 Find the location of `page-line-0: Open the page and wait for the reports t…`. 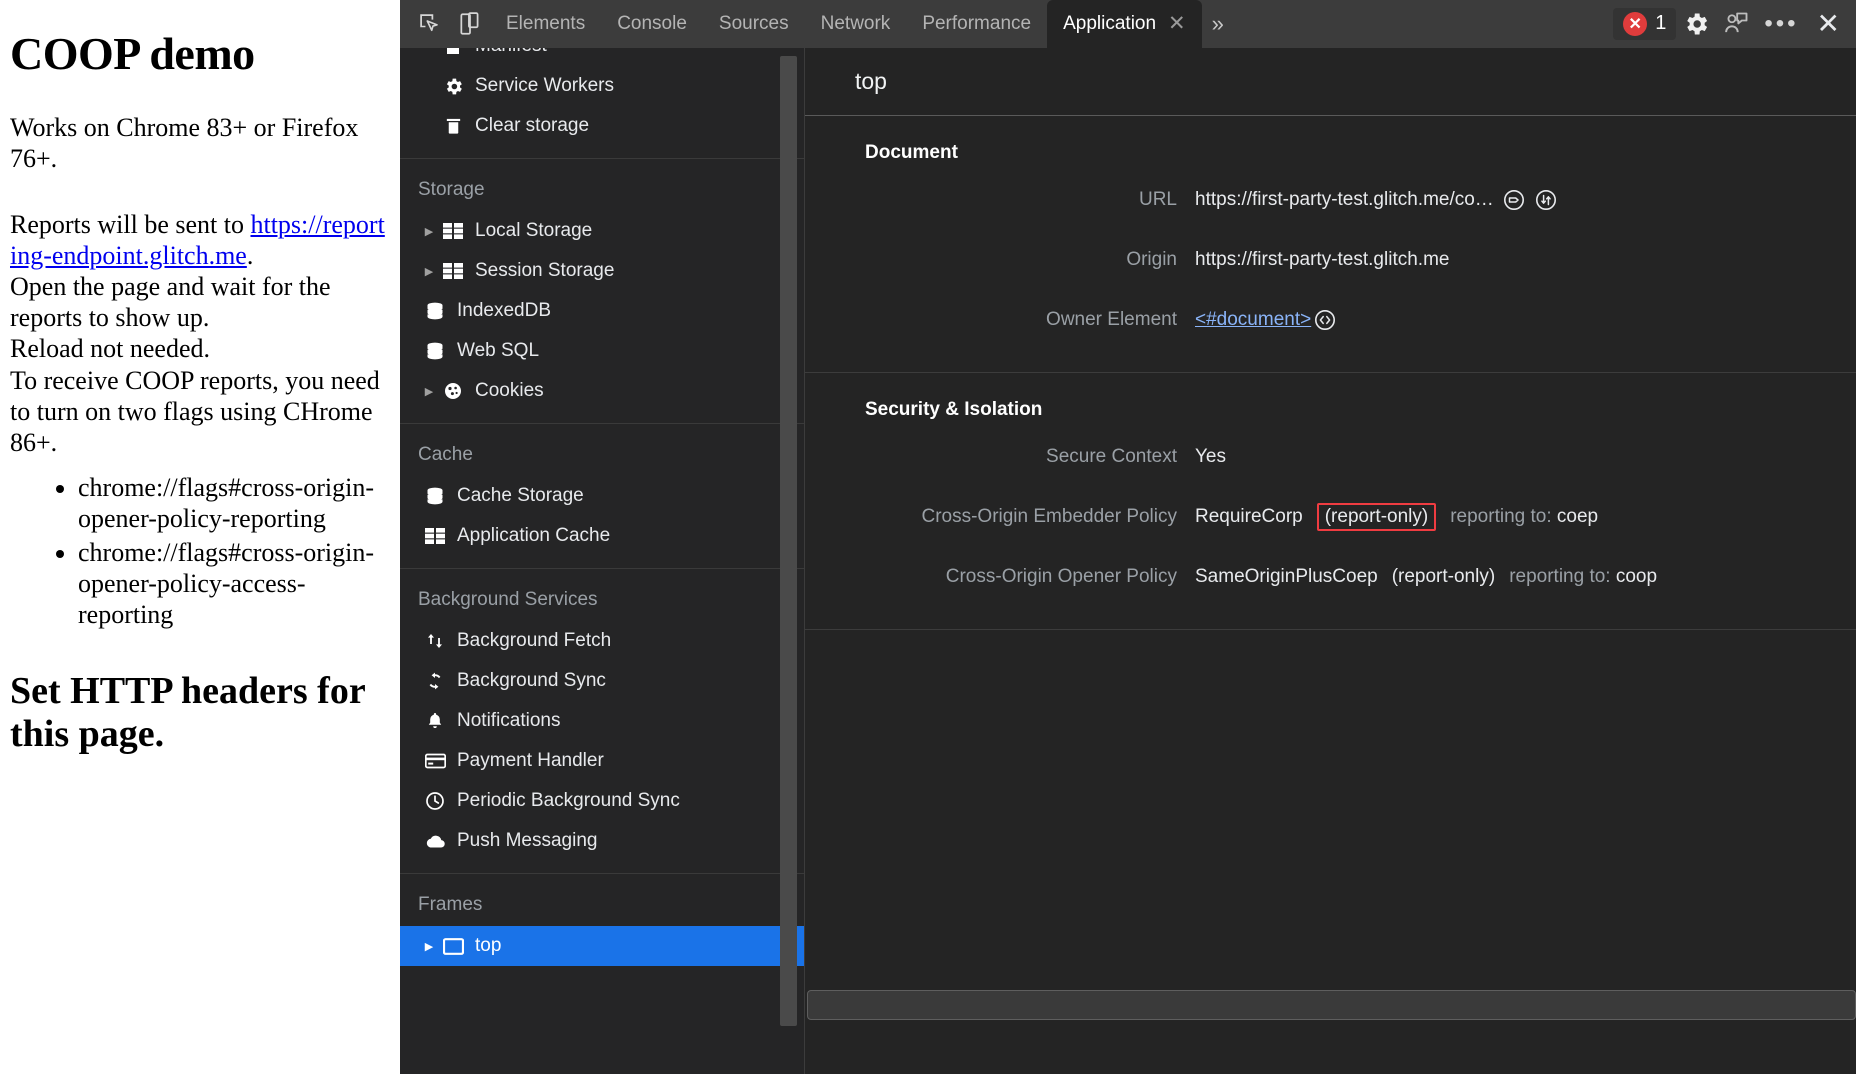

page-line-0: Open the page and wait for the reports t… is located at coordinates (170, 302).